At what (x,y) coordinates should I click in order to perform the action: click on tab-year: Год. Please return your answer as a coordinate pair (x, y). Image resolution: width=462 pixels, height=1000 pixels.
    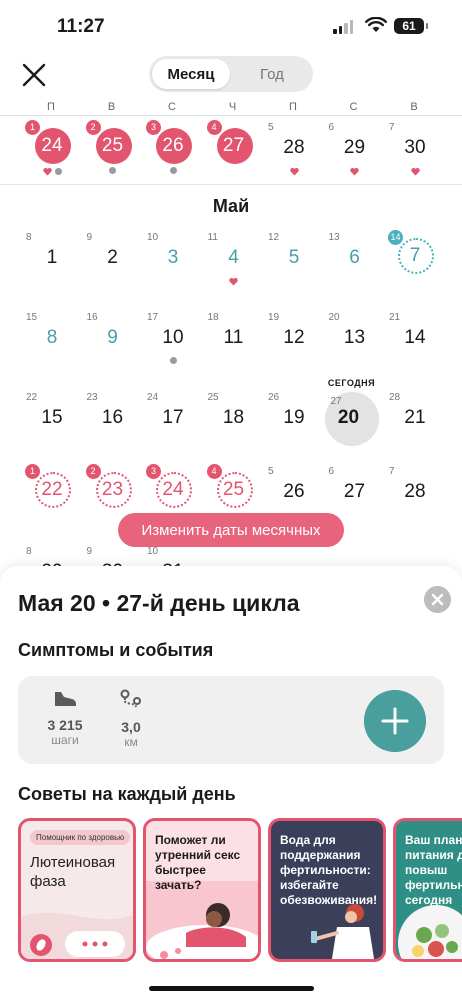
    Looking at the image, I should click on (272, 74).